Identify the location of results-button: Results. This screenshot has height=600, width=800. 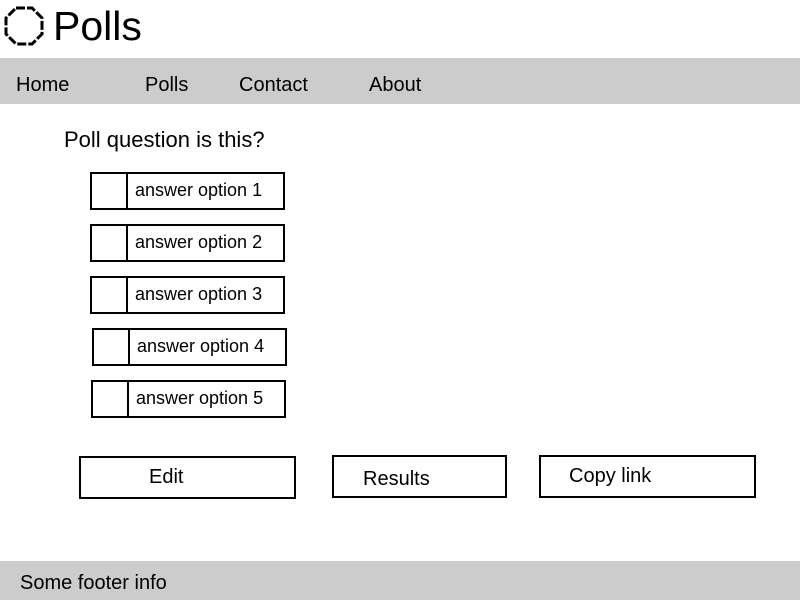
(419, 476).